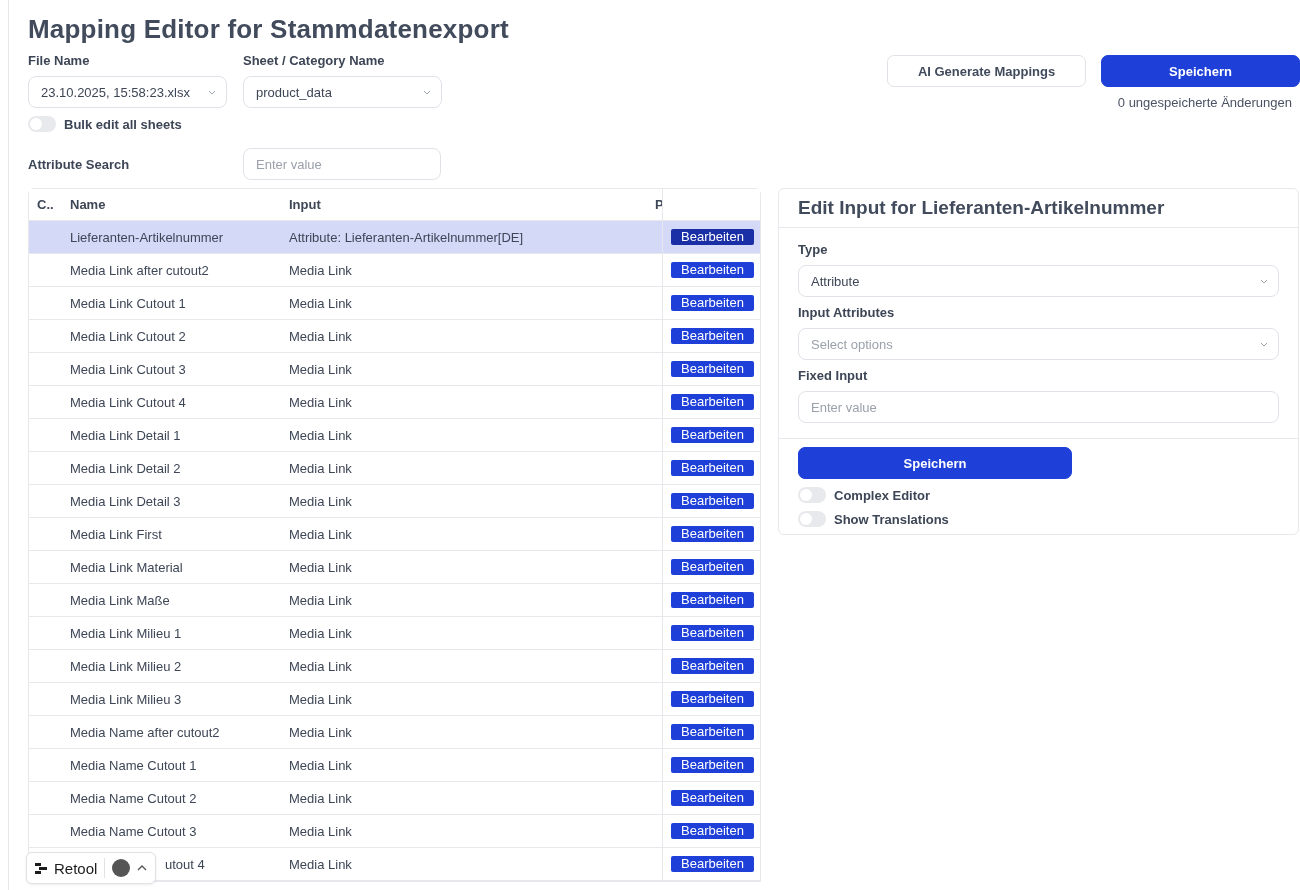 This screenshot has height=890, width=1300. What do you see at coordinates (133, 798) in the screenshot?
I see `table-cell-text: Media Name Cutout 2` at bounding box center [133, 798].